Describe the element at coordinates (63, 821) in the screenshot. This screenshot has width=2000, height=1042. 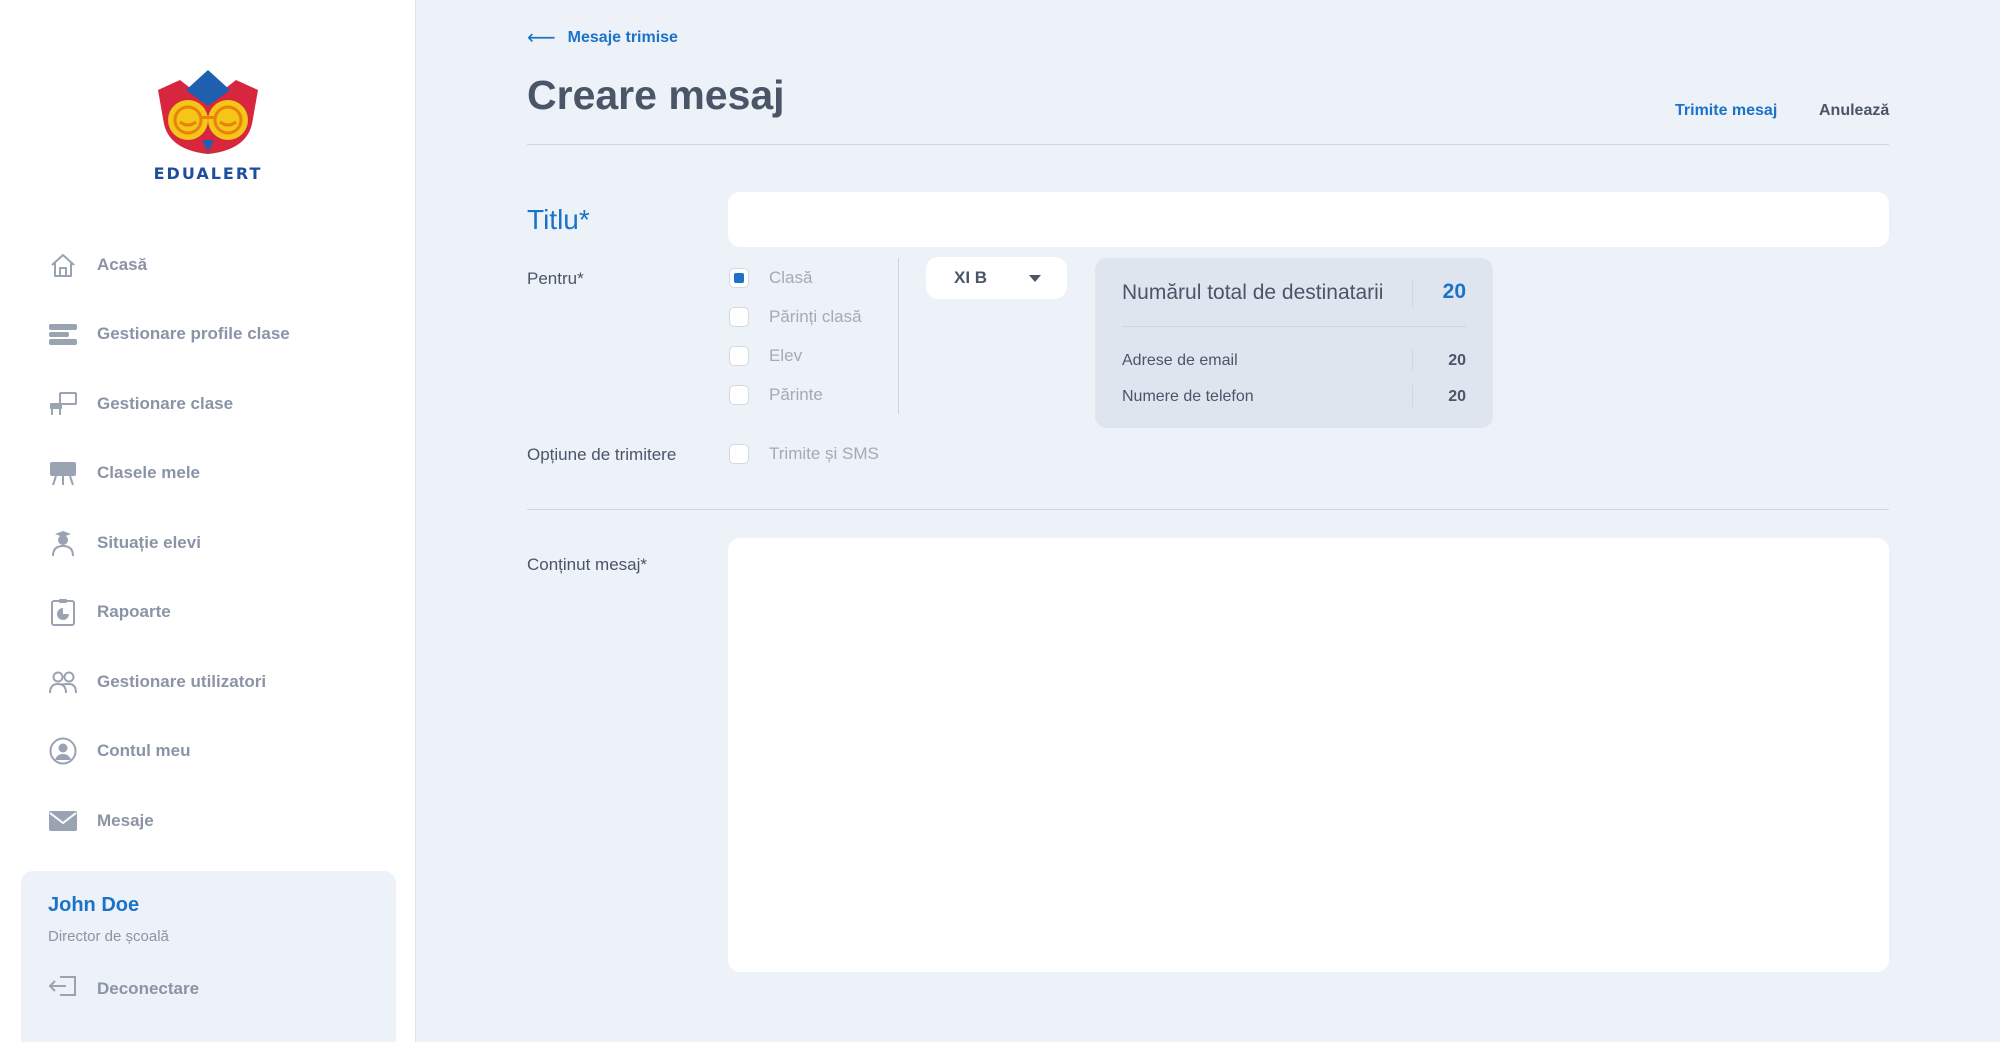
I see `mail-icon` at that location.